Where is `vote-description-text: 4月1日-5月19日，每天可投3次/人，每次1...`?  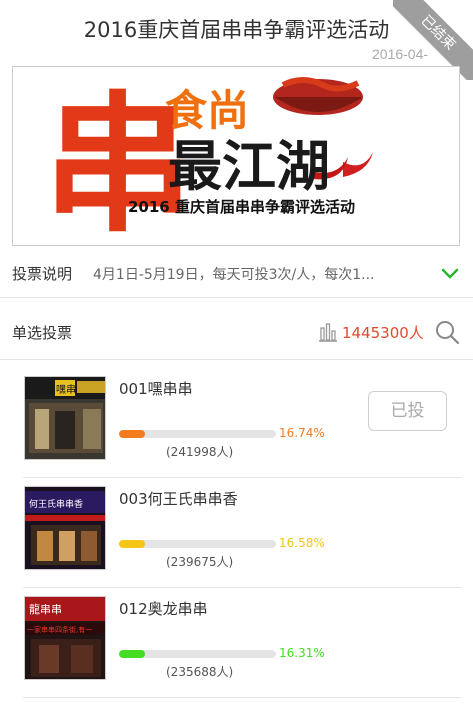
vote-description-text: 4月1日-5月19日，每天可投3次/人，每次1... is located at coordinates (234, 275).